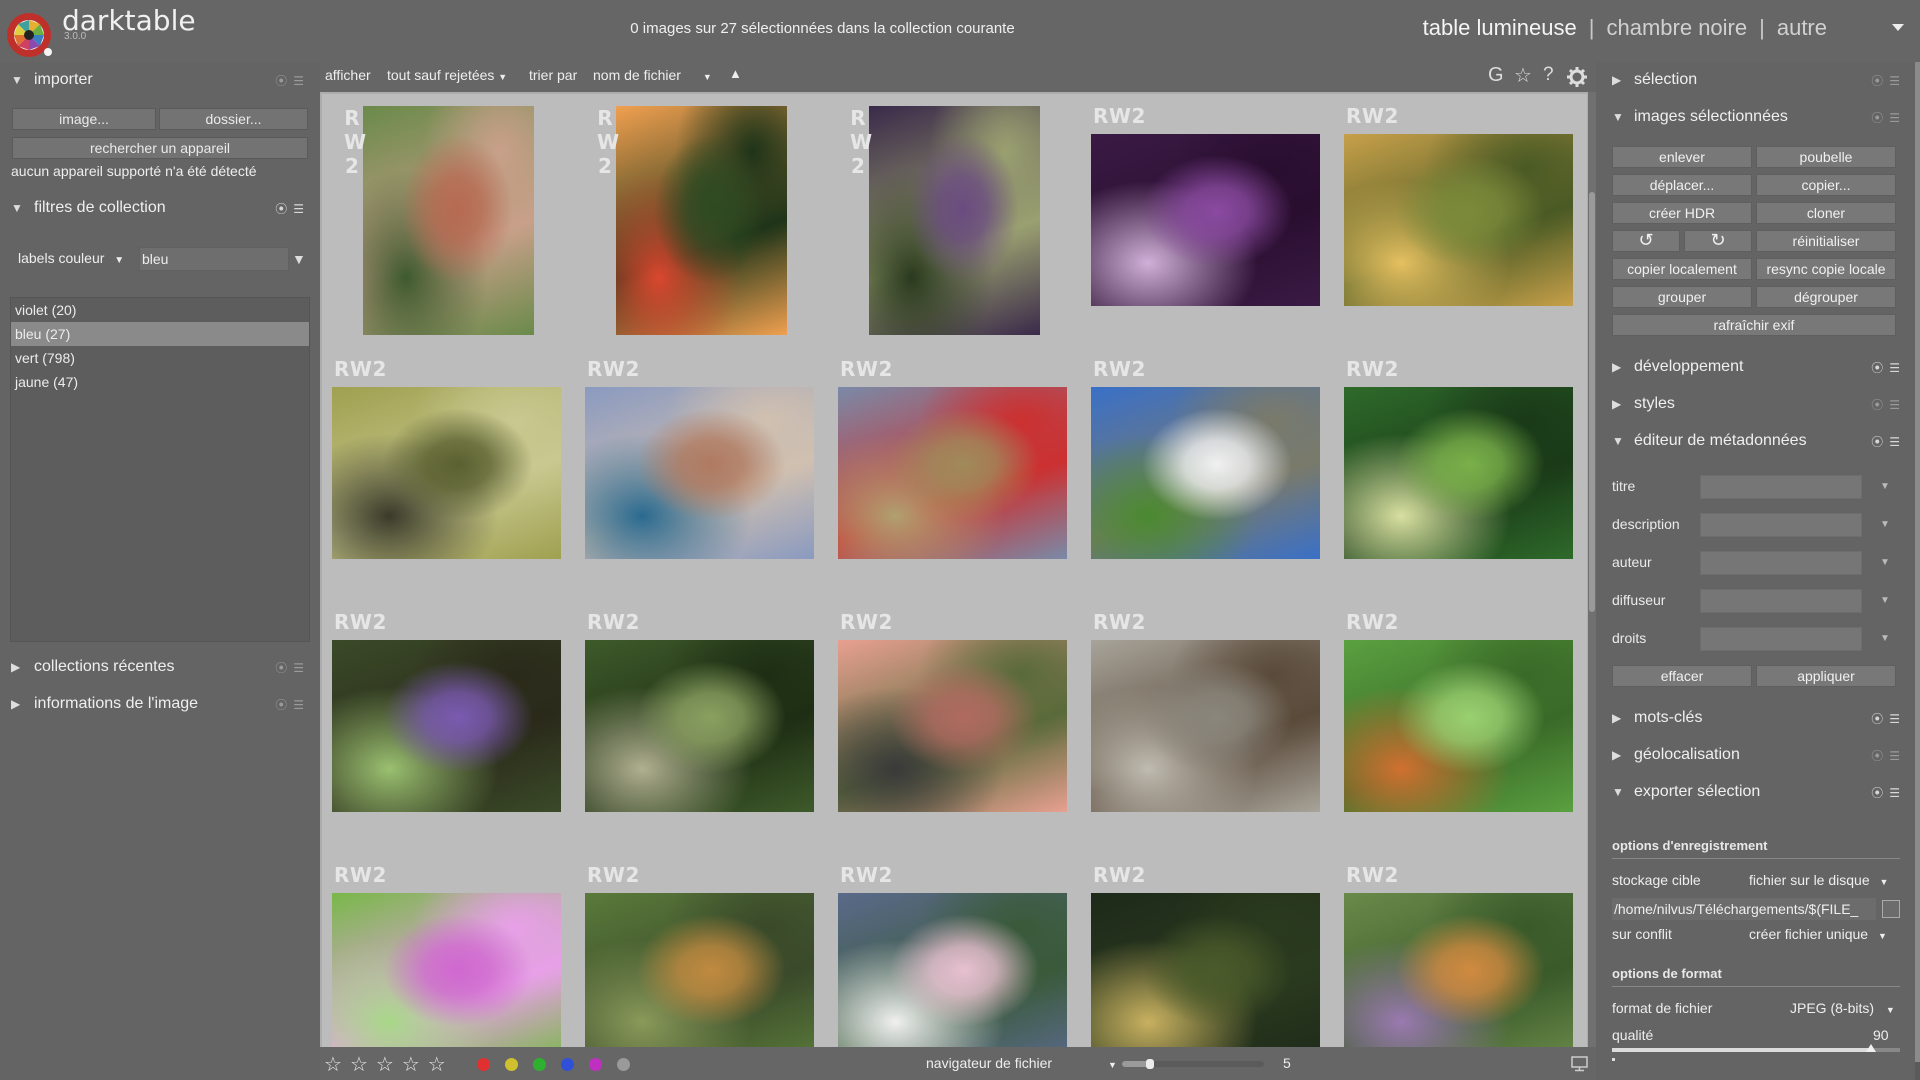  What do you see at coordinates (1898, 27) in the screenshot?
I see `views-dropdown-icon` at bounding box center [1898, 27].